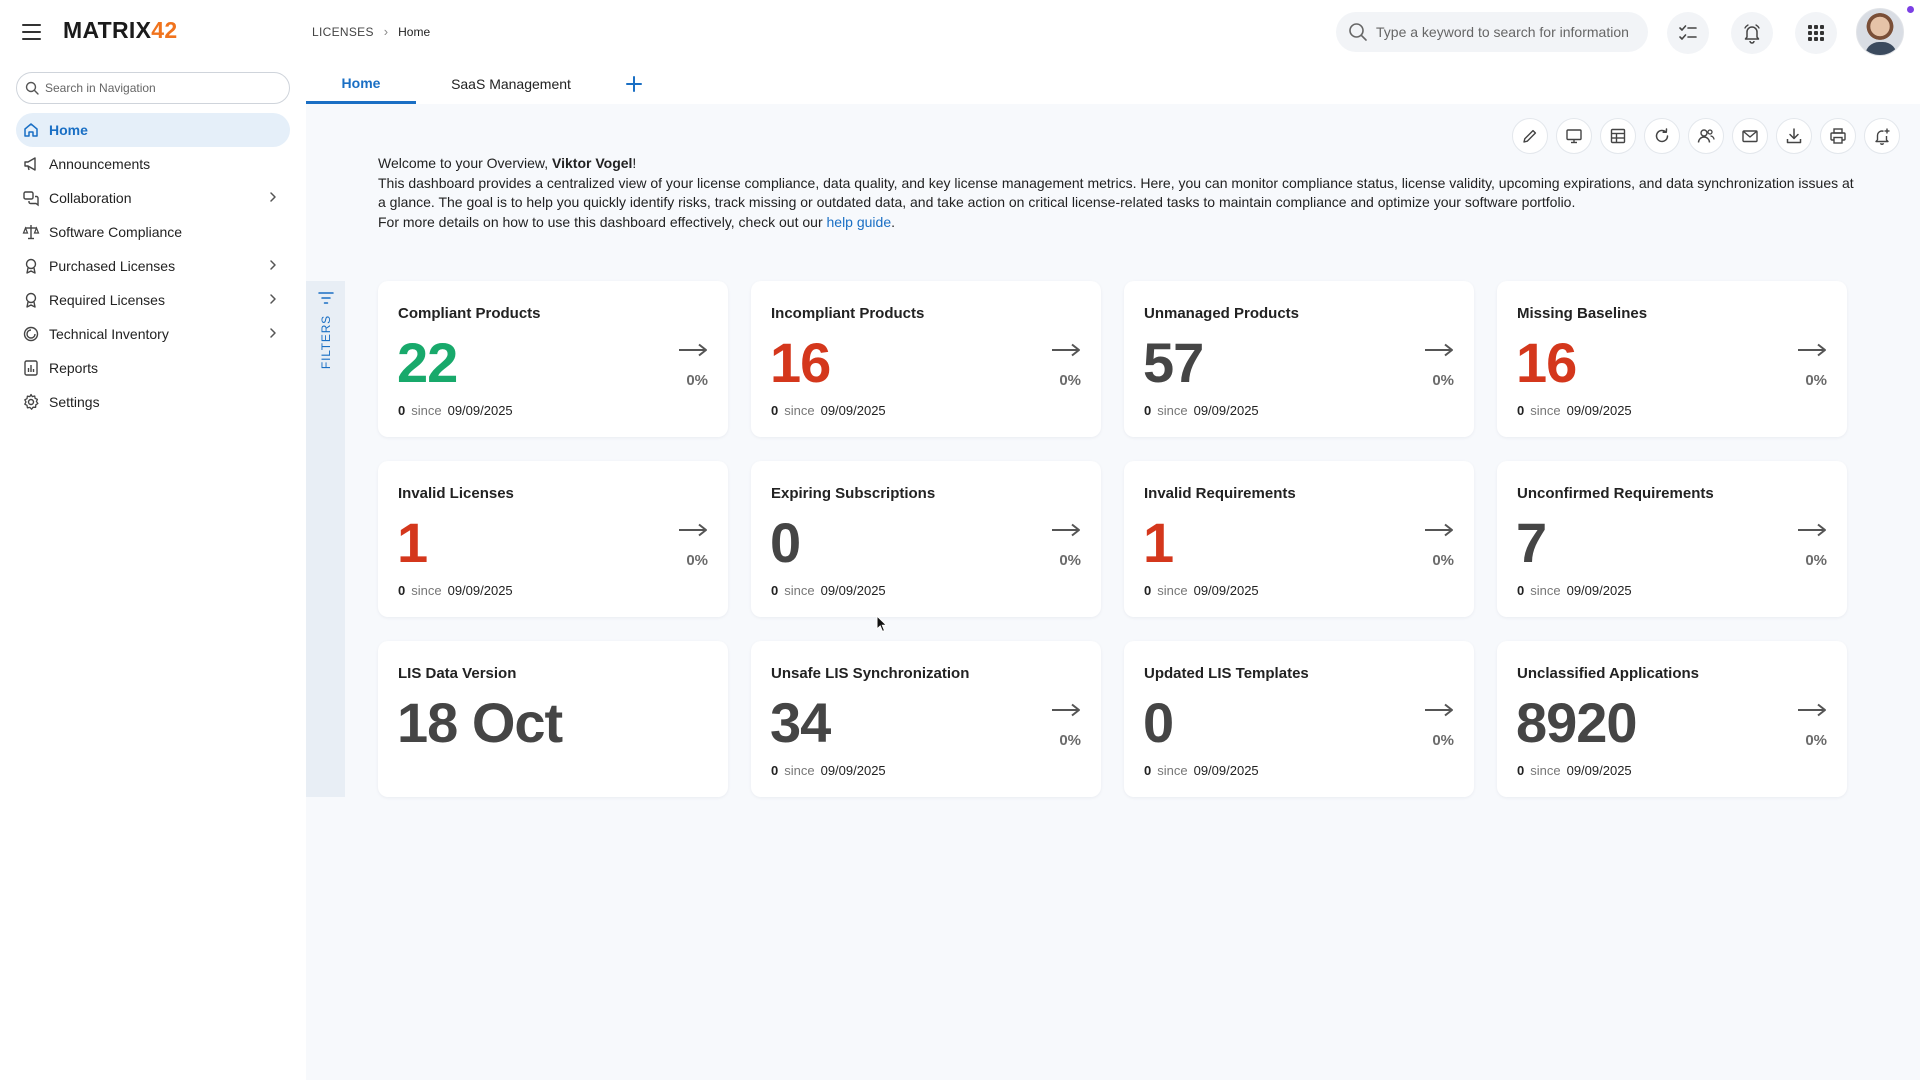  Describe the element at coordinates (153, 402) in the screenshot. I see `sidebar-item-settings: Settings` at that location.